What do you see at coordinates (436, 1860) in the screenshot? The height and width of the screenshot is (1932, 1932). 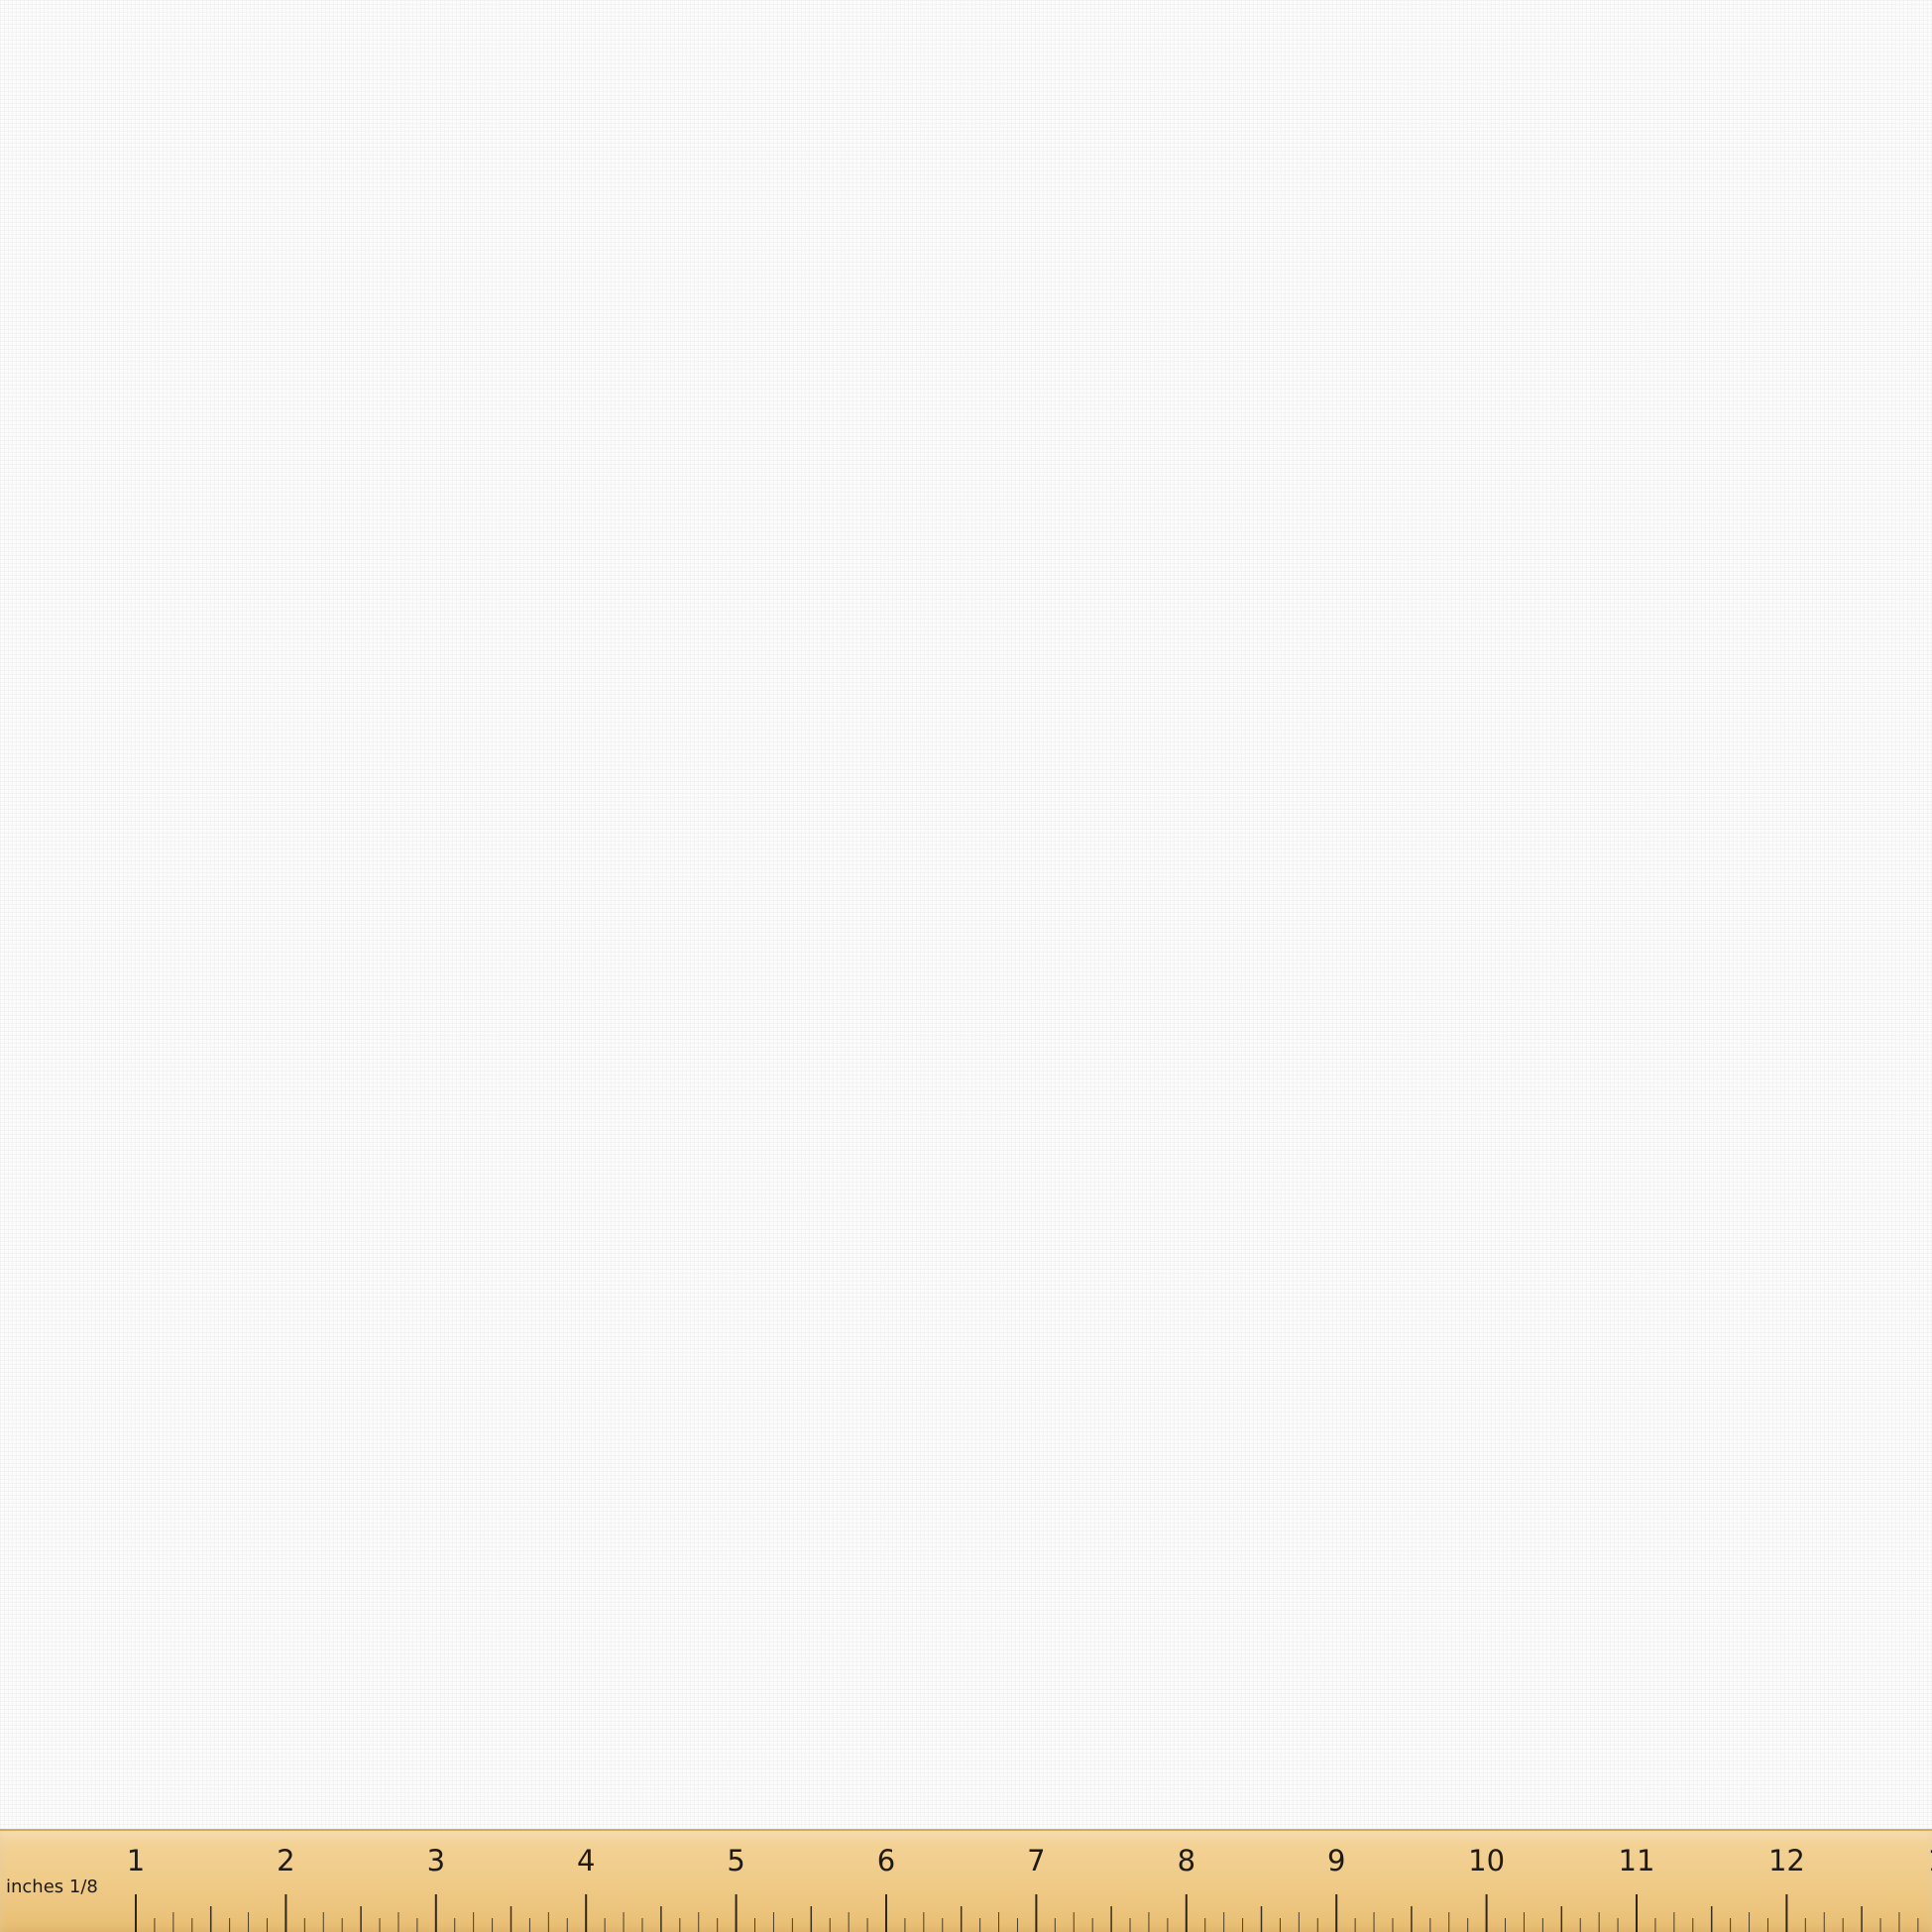 I see `ruler-number: 3` at bounding box center [436, 1860].